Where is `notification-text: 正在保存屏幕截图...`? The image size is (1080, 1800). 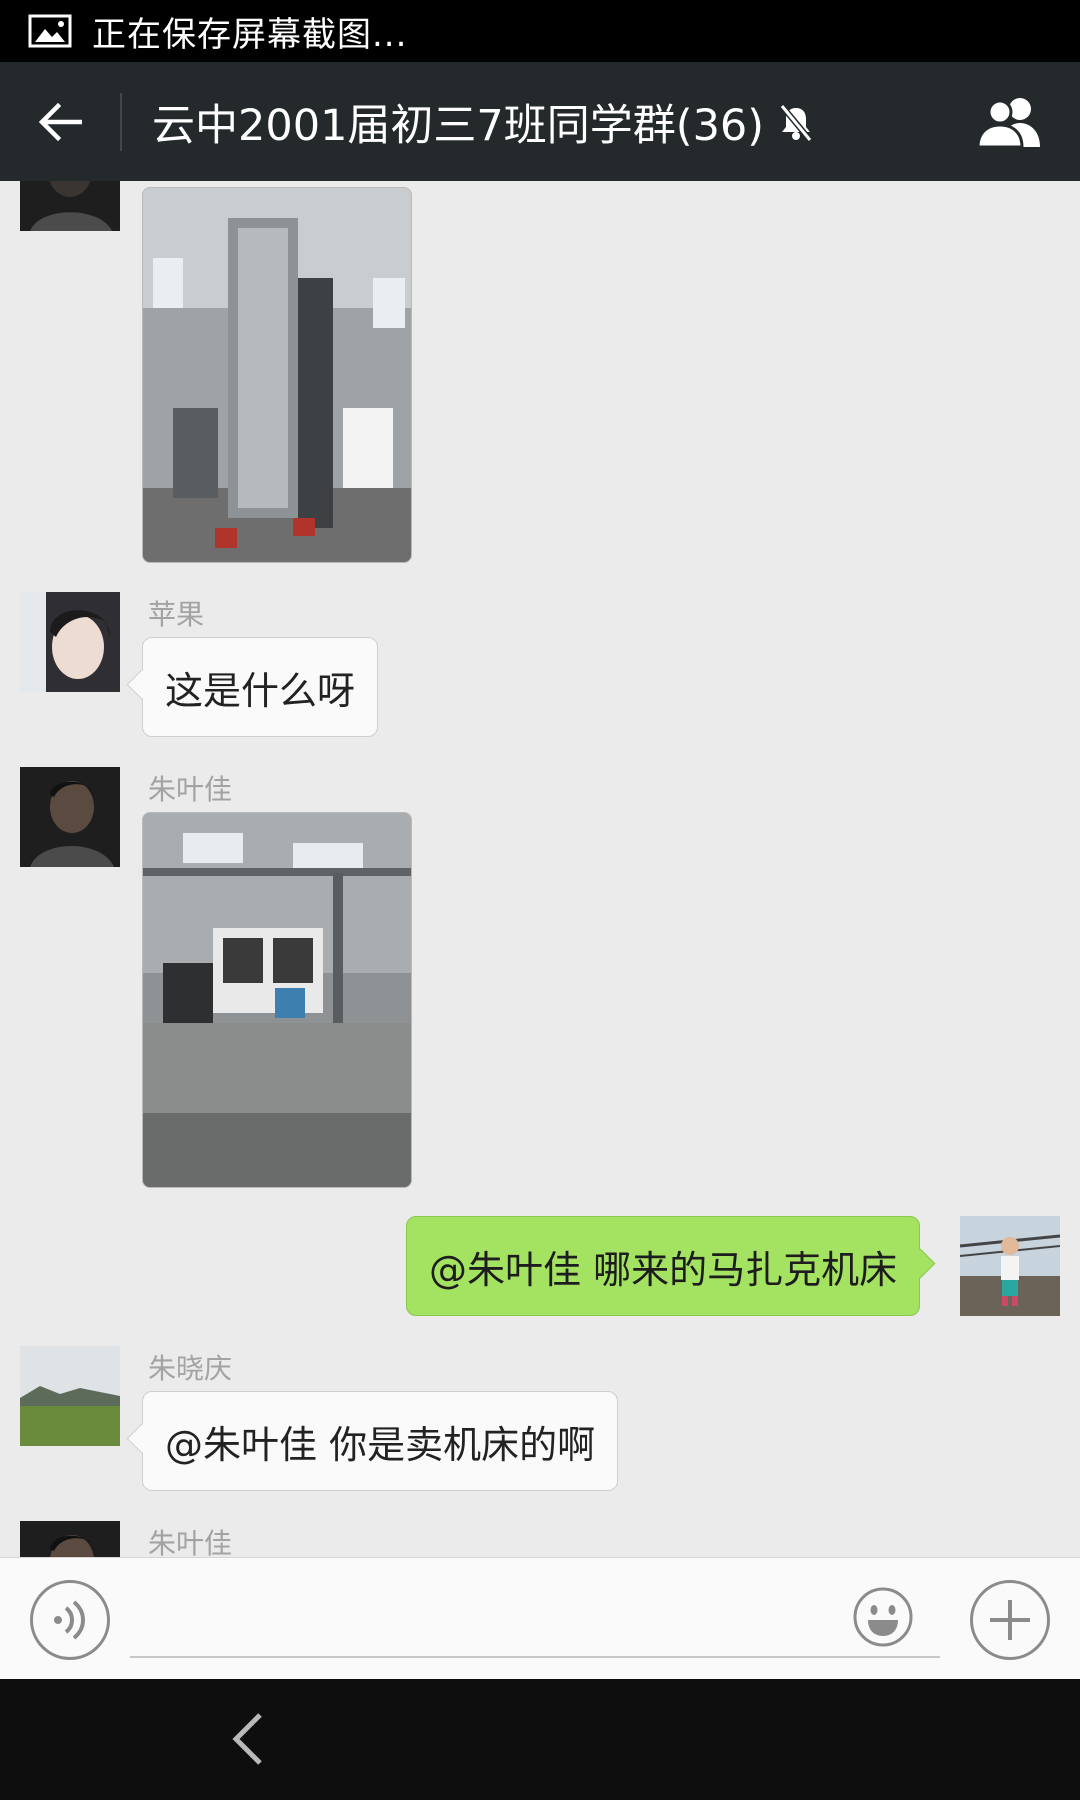
notification-text: 正在保存屏幕截图... is located at coordinates (250, 34).